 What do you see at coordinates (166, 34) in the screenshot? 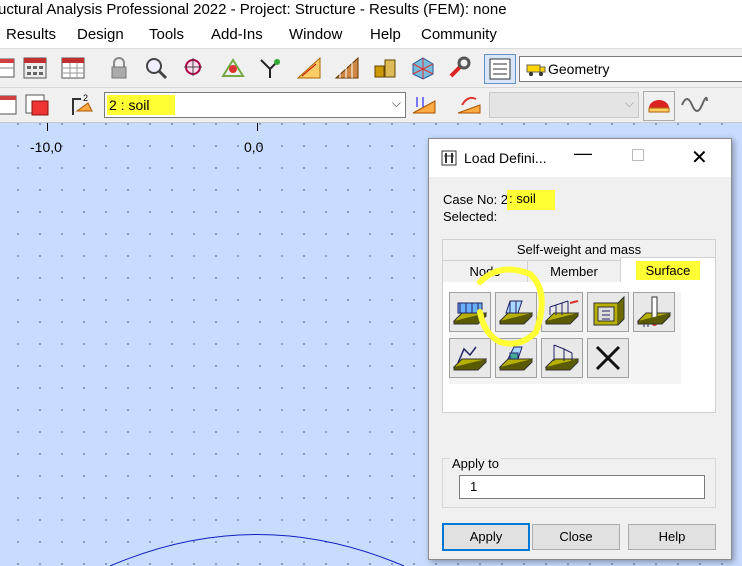
I see `menu-tools: Tools` at bounding box center [166, 34].